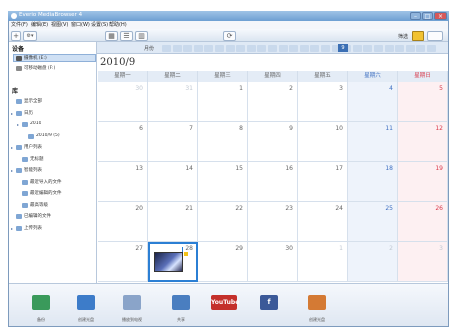 This screenshot has height=327, width=449. I want to click on view-list-button: ☰, so click(126, 36).